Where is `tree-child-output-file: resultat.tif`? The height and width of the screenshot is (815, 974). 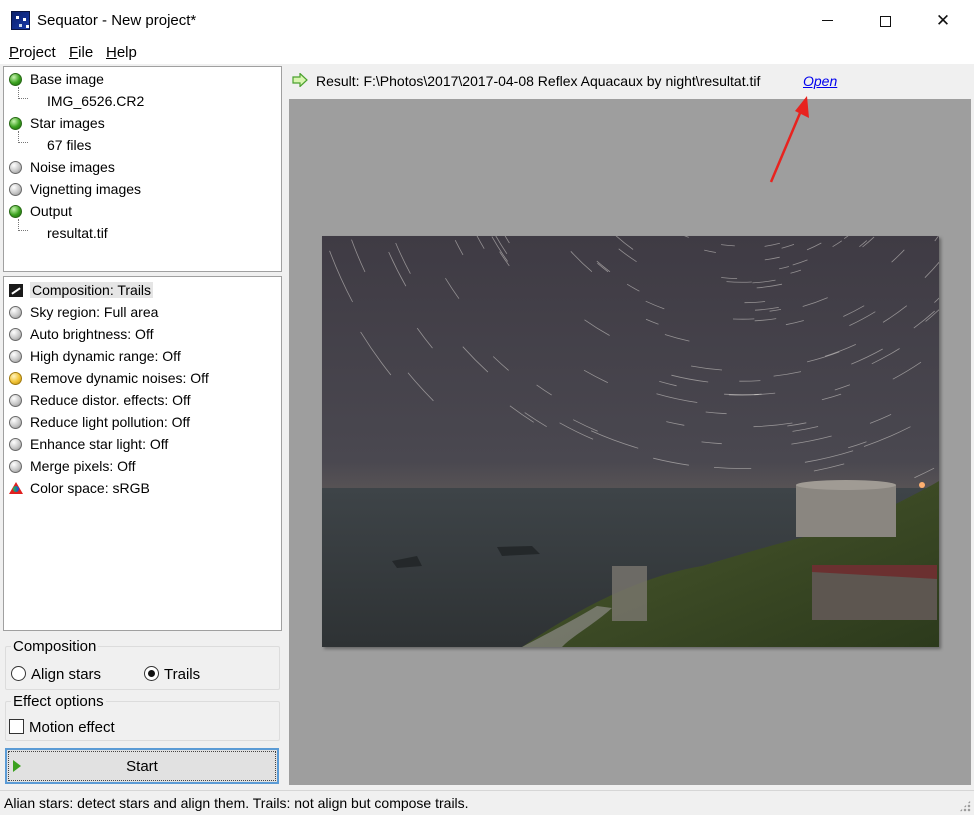 tree-child-output-file: resultat.tif is located at coordinates (77, 233).